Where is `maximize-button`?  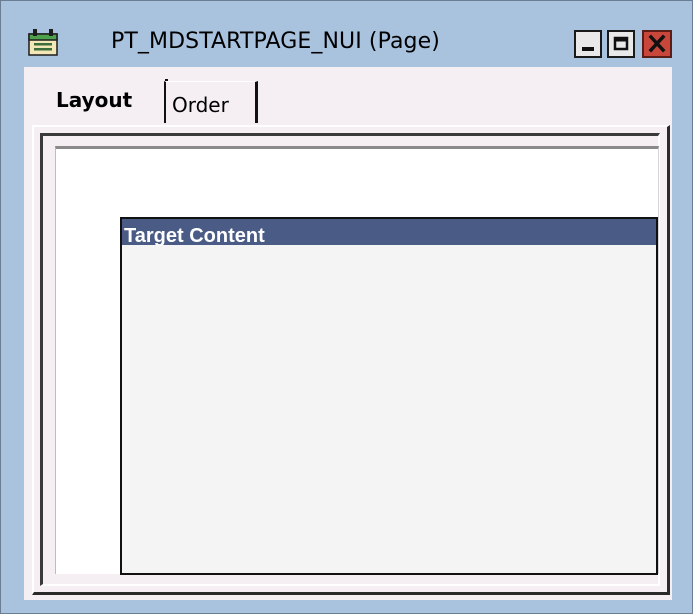 maximize-button is located at coordinates (621, 44).